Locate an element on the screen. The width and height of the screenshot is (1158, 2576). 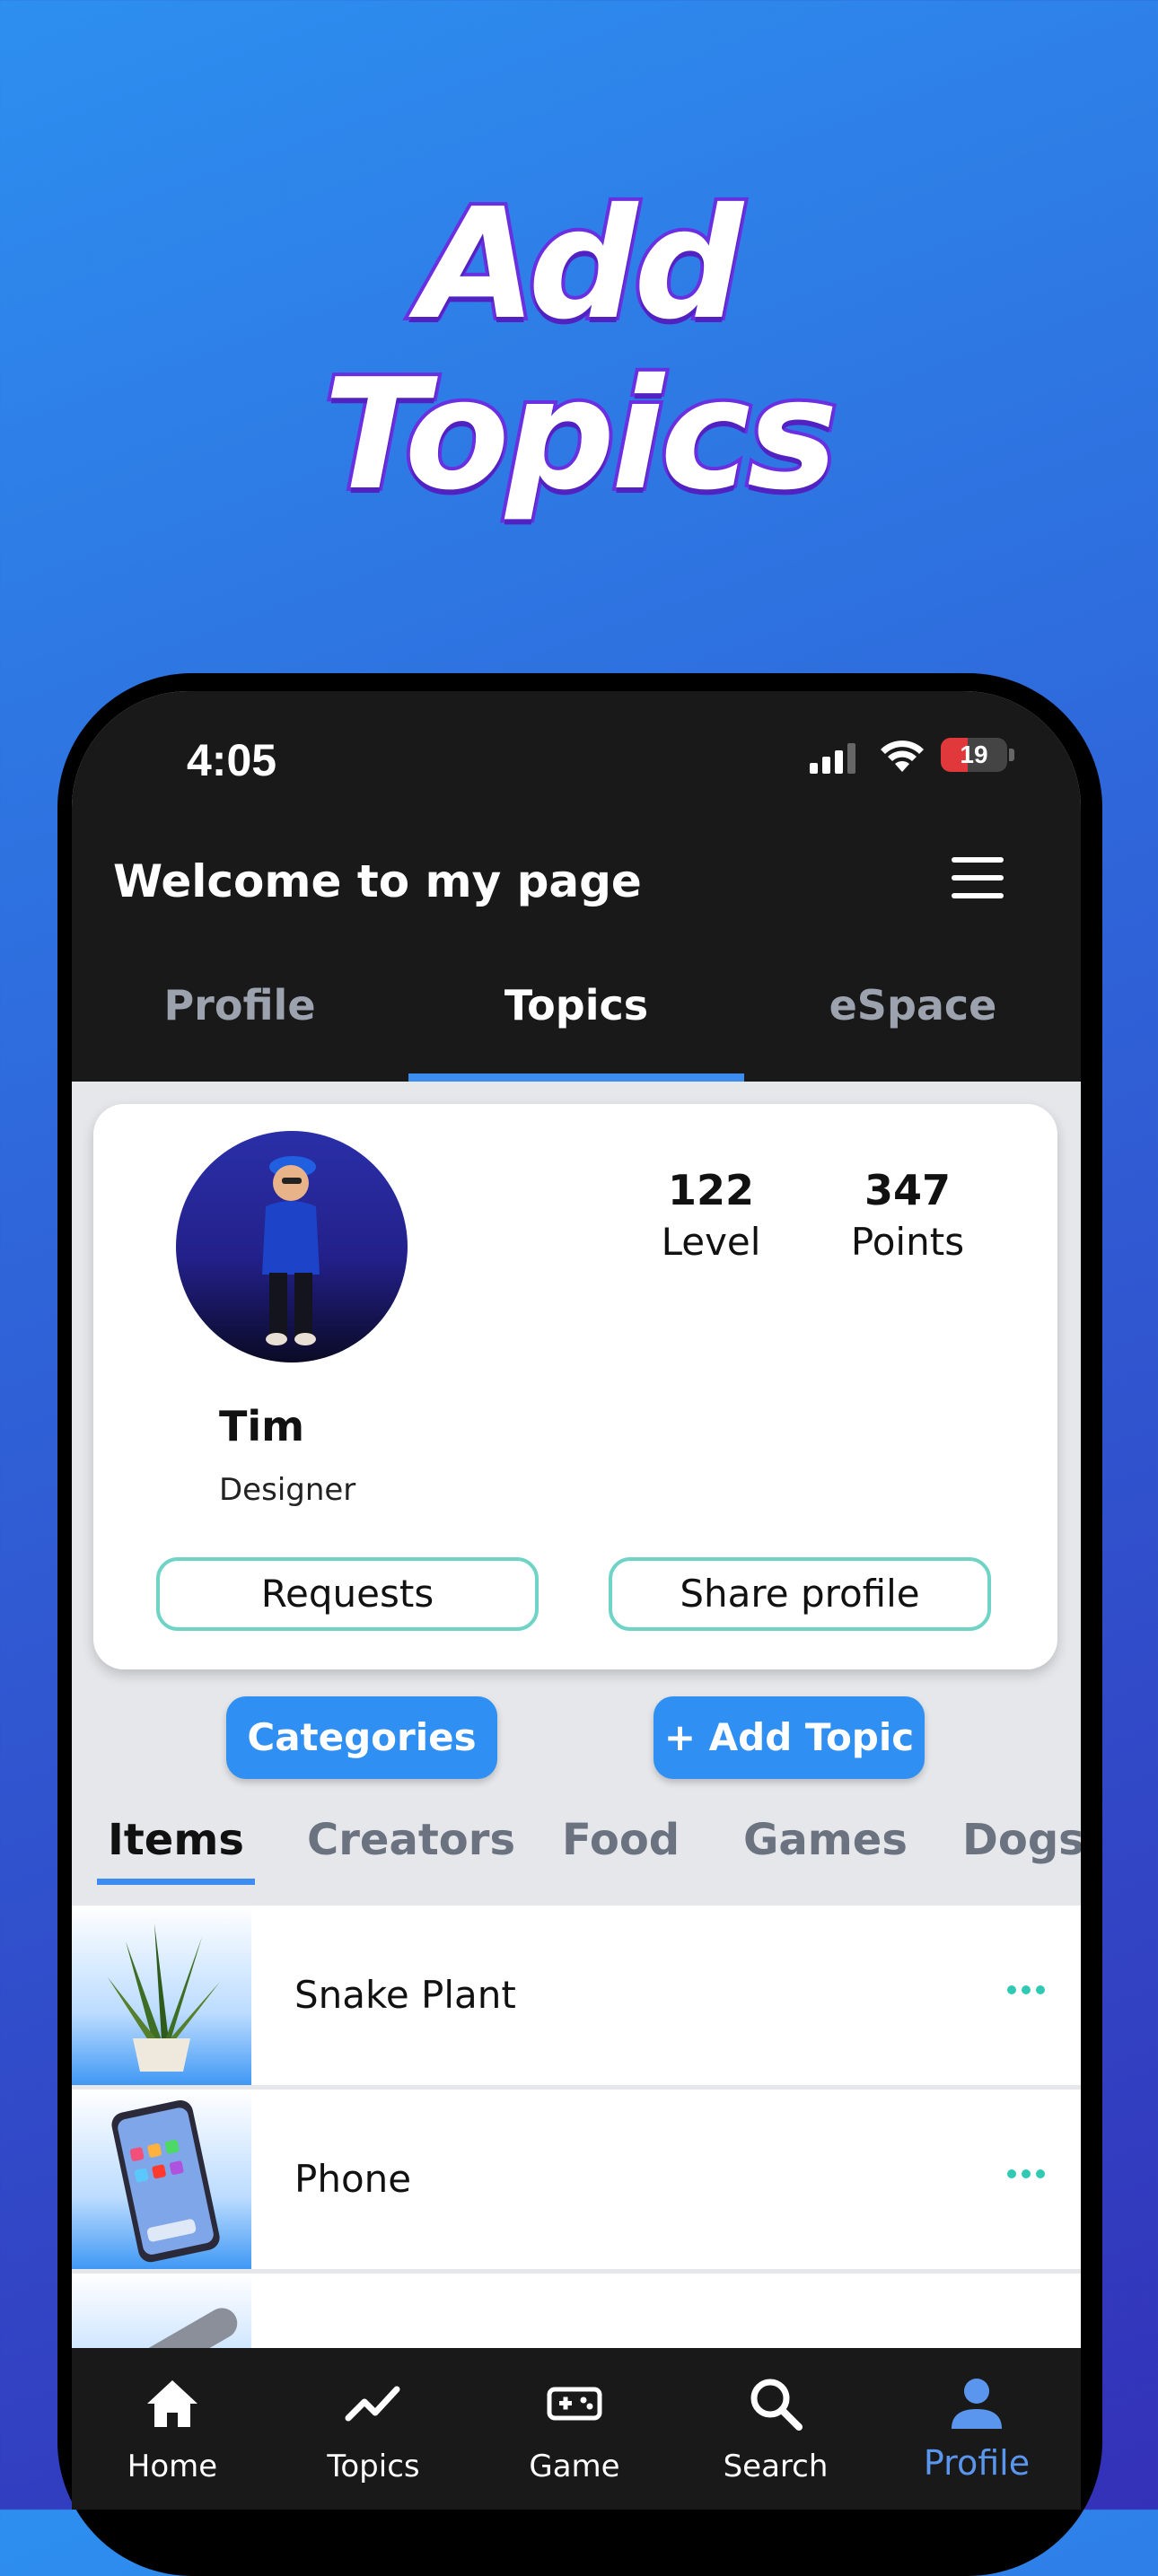
nav-topics: Topics is located at coordinates (373, 2429).